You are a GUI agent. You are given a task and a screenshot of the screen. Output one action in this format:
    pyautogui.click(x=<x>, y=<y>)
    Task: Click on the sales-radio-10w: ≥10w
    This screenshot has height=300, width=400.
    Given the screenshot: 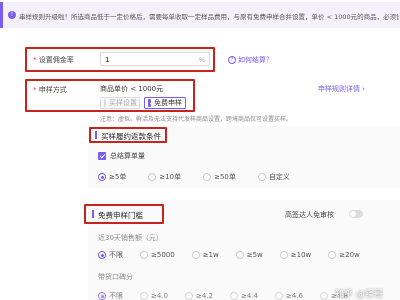 What is the action you would take?
    pyautogui.click(x=295, y=255)
    